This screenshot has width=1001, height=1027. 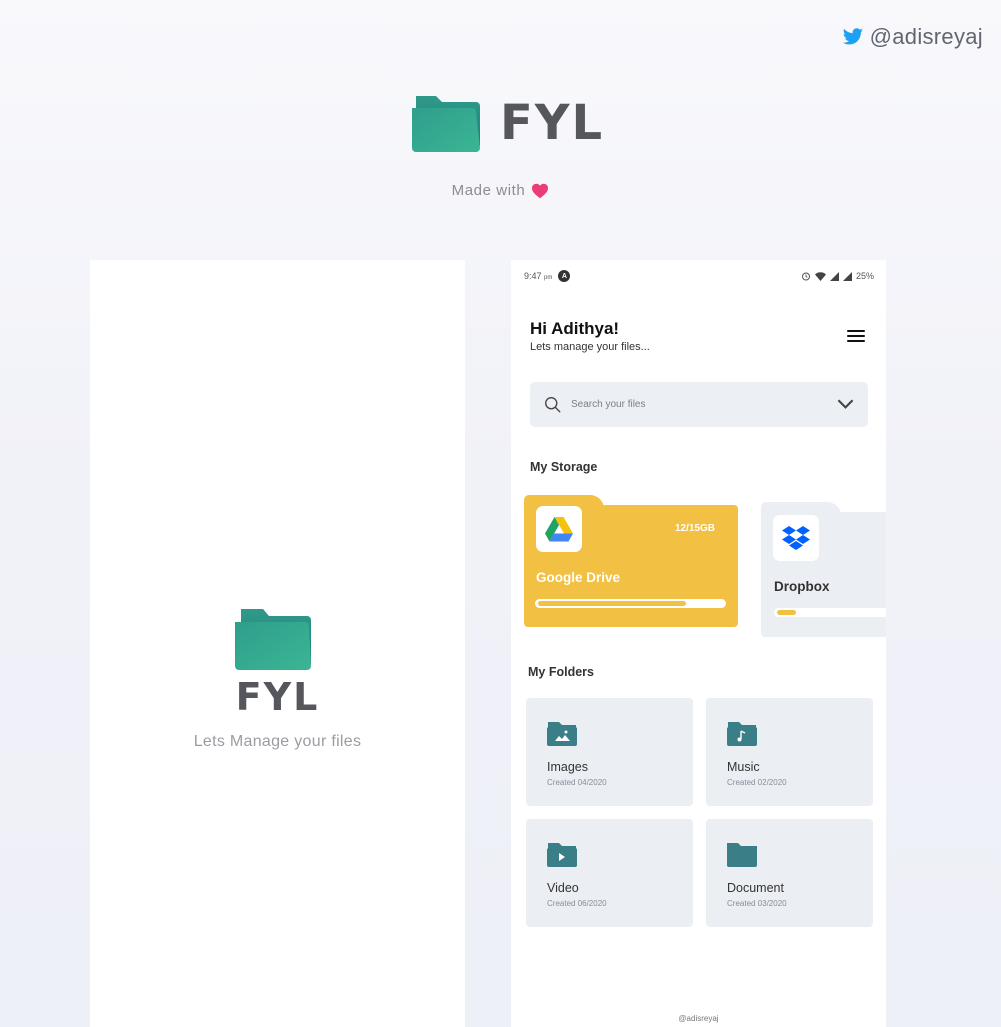 I want to click on search-input, so click(x=704, y=404).